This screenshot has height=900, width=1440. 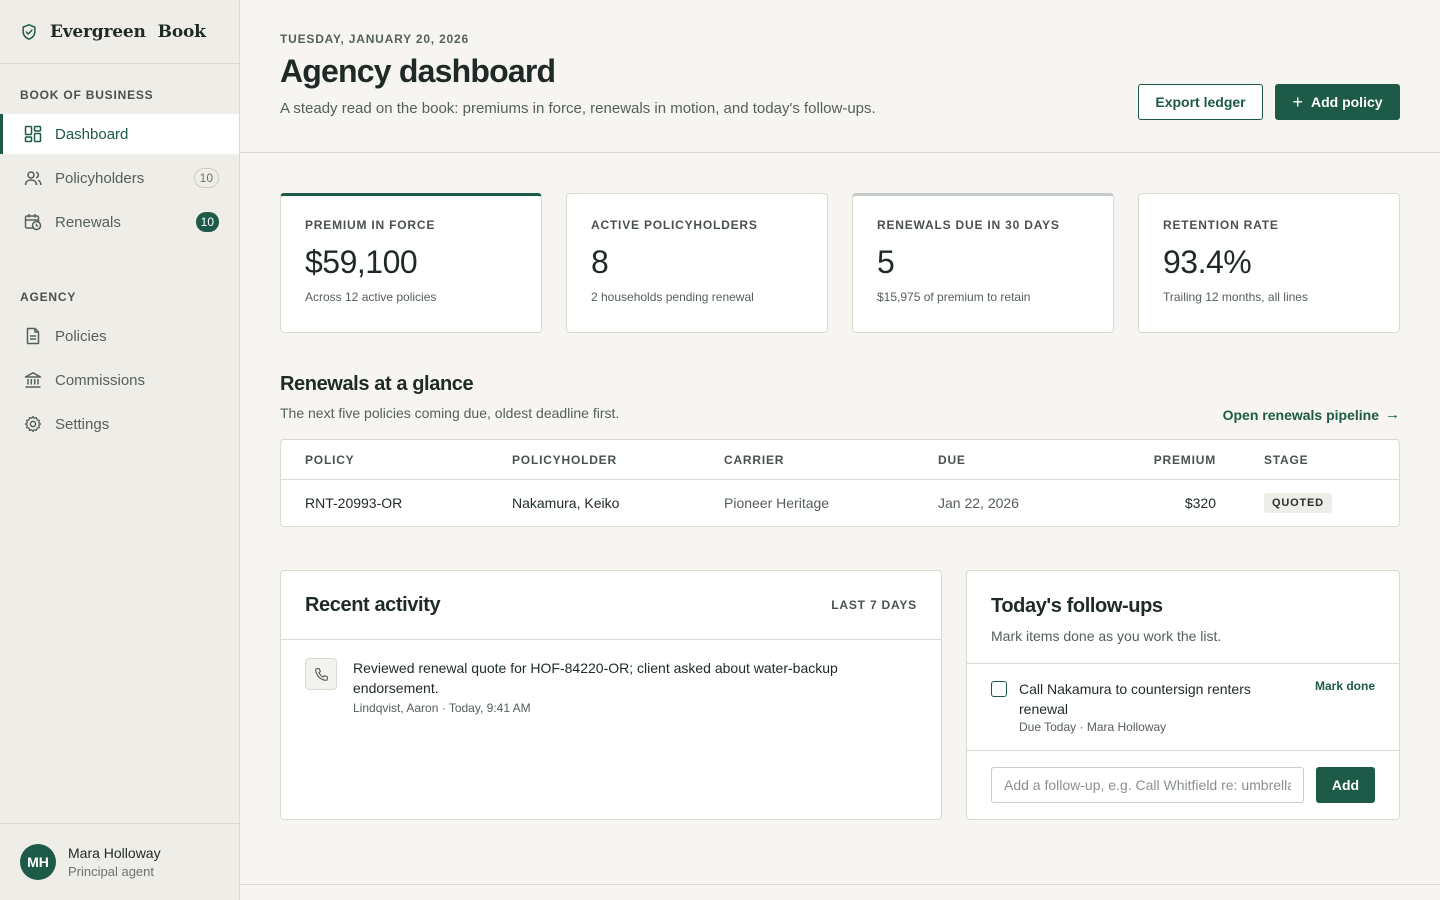 What do you see at coordinates (377, 384) in the screenshot?
I see `renewals-title: Renewals at a glance` at bounding box center [377, 384].